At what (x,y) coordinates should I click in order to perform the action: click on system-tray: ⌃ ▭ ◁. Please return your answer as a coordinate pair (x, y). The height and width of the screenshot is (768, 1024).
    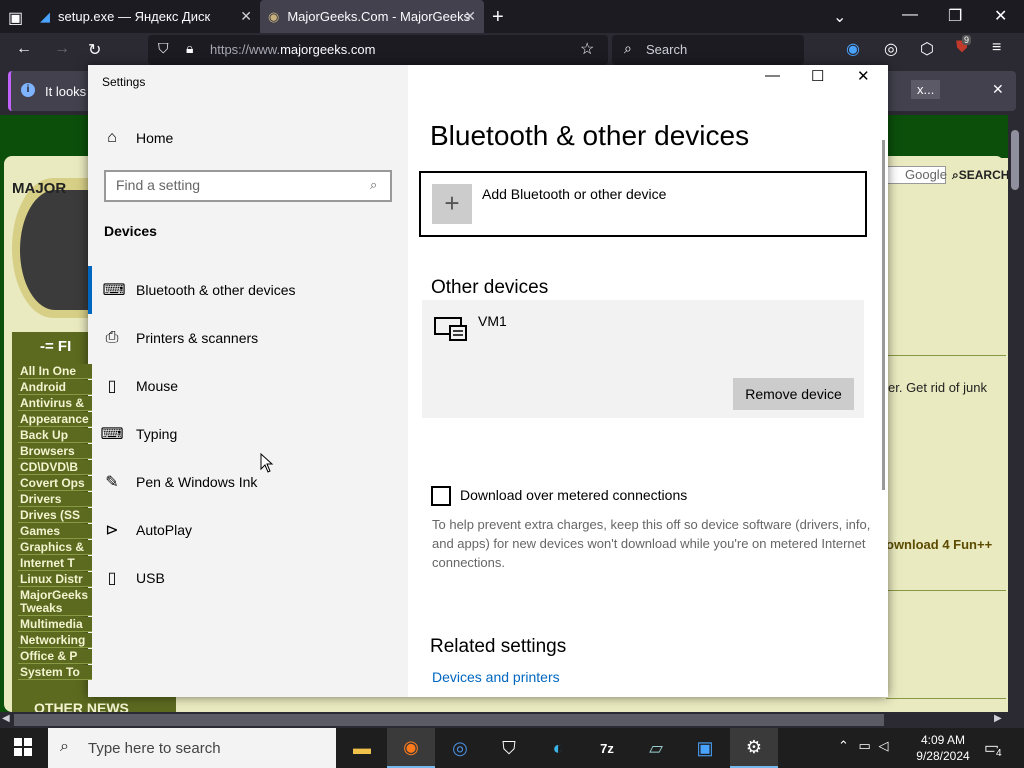
    Looking at the image, I should click on (863, 746).